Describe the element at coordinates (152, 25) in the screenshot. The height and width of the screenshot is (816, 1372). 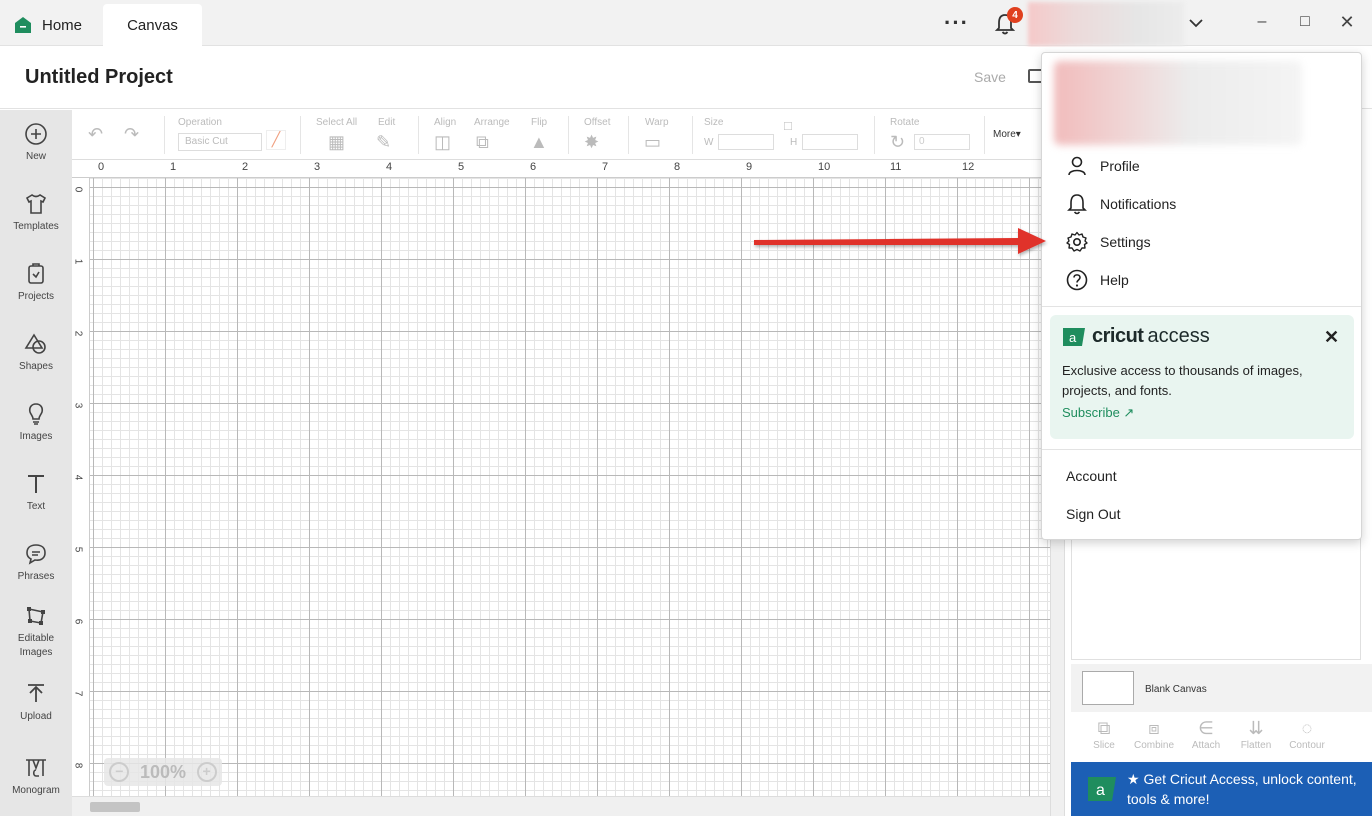
I see `tab-canvas: Canvas` at that location.